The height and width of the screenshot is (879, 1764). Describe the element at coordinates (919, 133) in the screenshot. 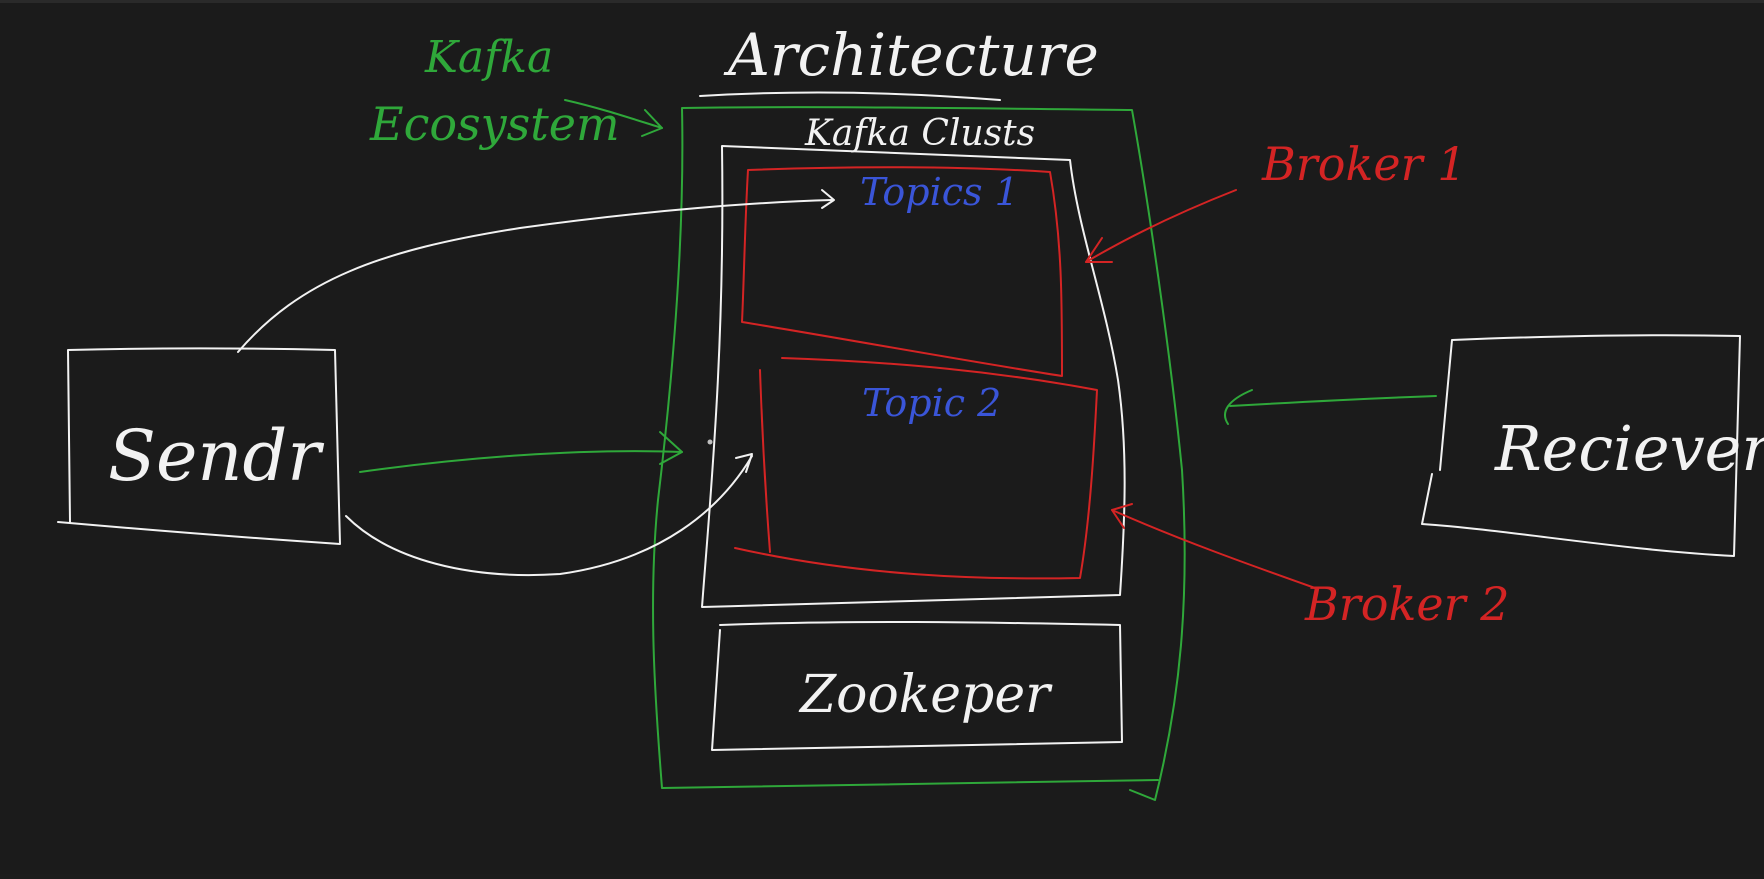

I see `kafka-cluster-label: Kafka Clusts` at that location.